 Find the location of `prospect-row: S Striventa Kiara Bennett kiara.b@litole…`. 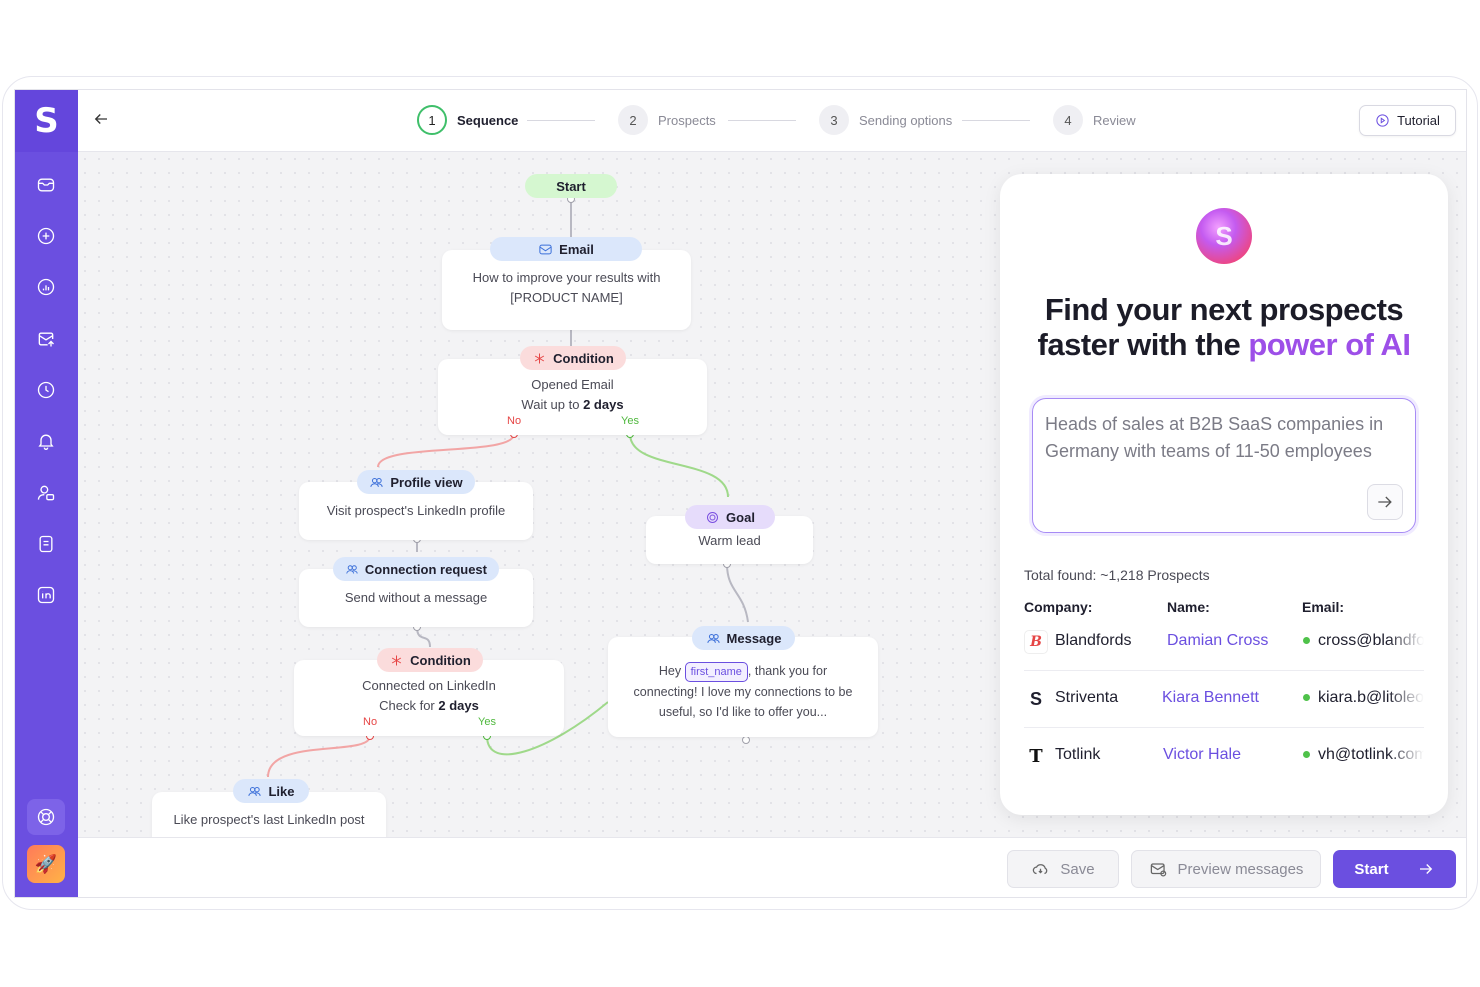

prospect-row: S Striventa Kiara Bennett kiara.b@litole… is located at coordinates (1224, 700).